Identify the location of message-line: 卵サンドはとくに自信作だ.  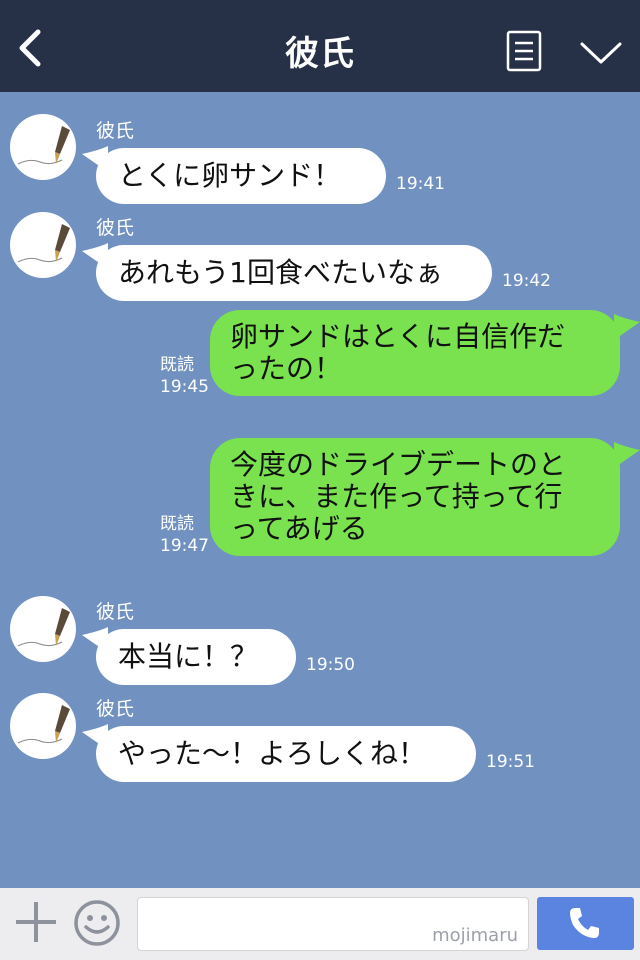
(398, 336).